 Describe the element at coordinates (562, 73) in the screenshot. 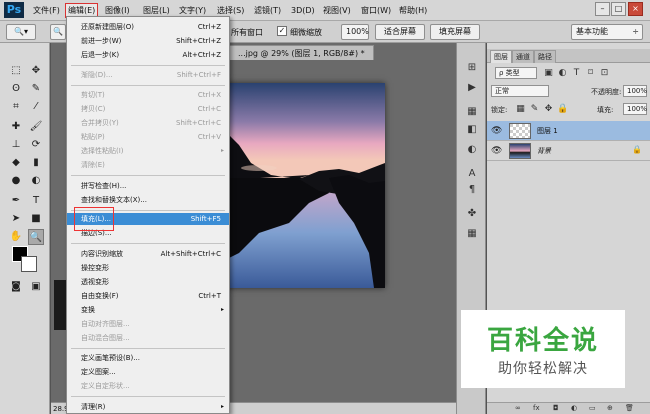

I see `adjustment-filter-icon: ◐` at that location.